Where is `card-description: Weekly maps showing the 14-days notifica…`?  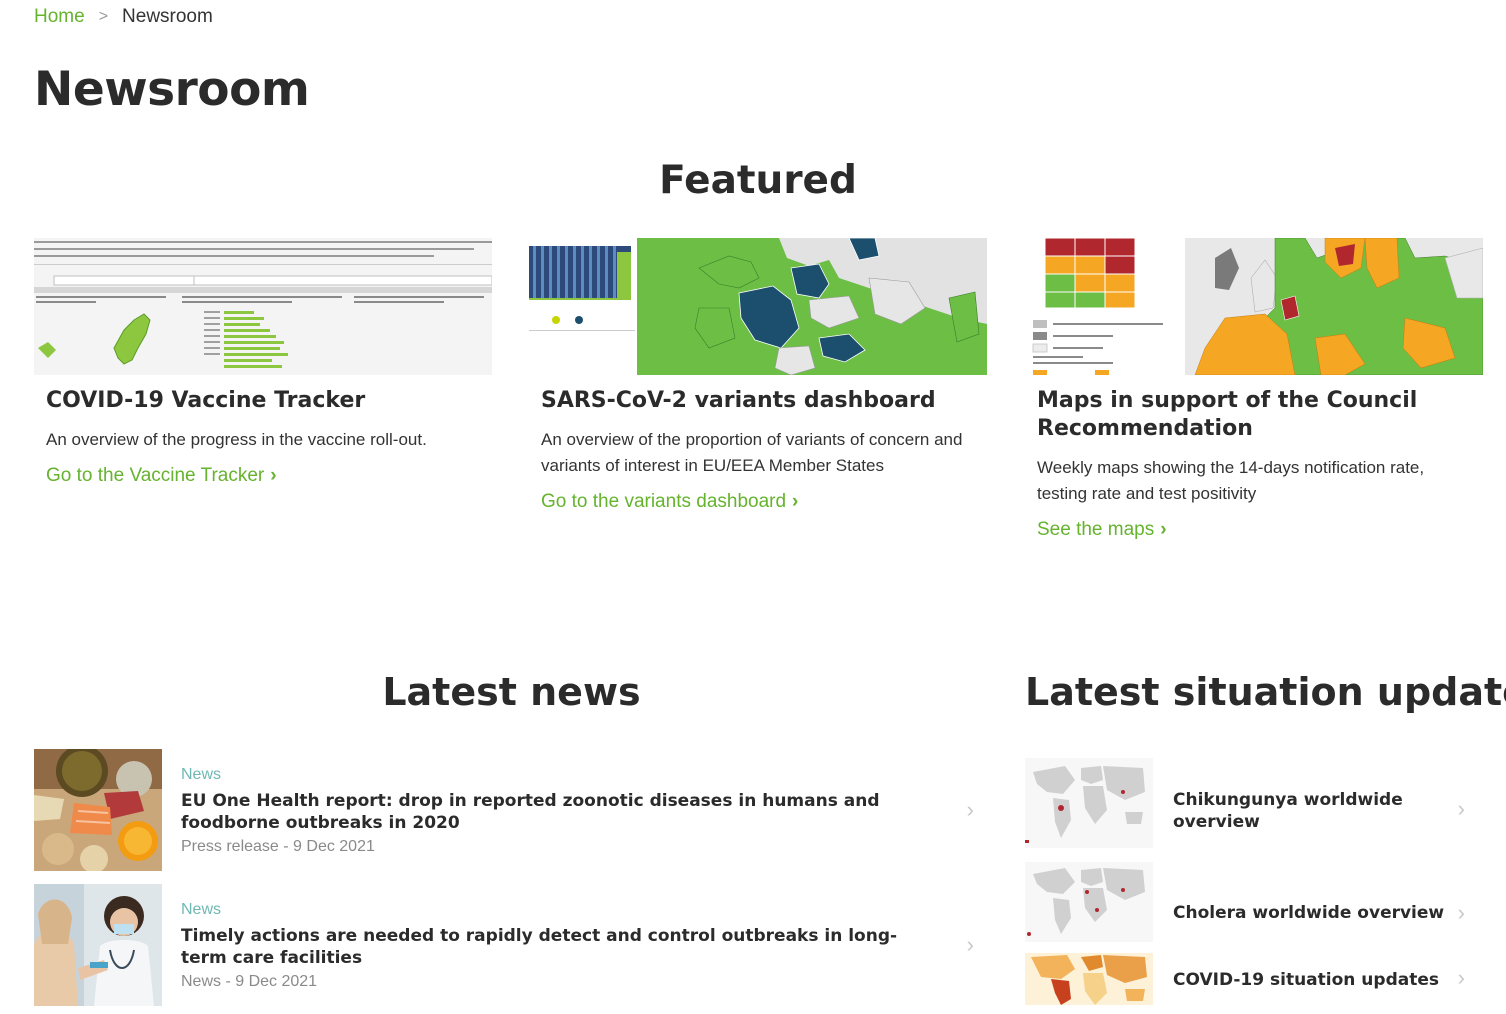 card-description: Weekly maps showing the 14-days notifica… is located at coordinates (1231, 480).